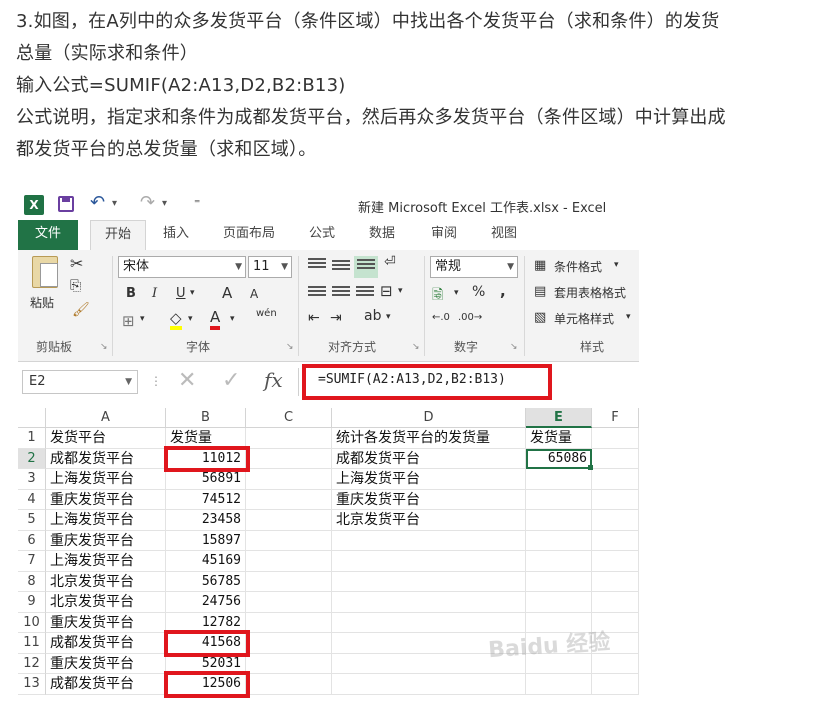 This screenshot has width=817, height=703. I want to click on tab-home: 开始, so click(118, 235).